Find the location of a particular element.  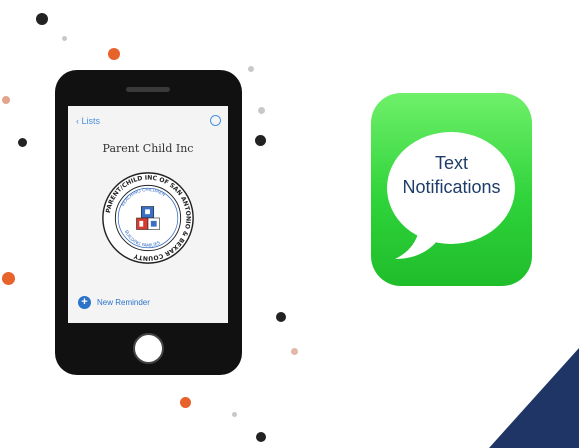

messages-app-icon: Text Notifications is located at coordinates (451, 189).